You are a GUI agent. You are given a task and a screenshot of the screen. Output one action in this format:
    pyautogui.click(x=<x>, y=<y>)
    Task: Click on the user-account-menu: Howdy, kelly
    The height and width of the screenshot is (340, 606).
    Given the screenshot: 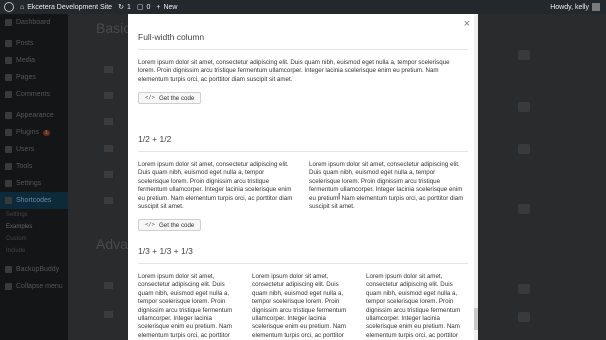 What is the action you would take?
    pyautogui.click(x=575, y=7)
    